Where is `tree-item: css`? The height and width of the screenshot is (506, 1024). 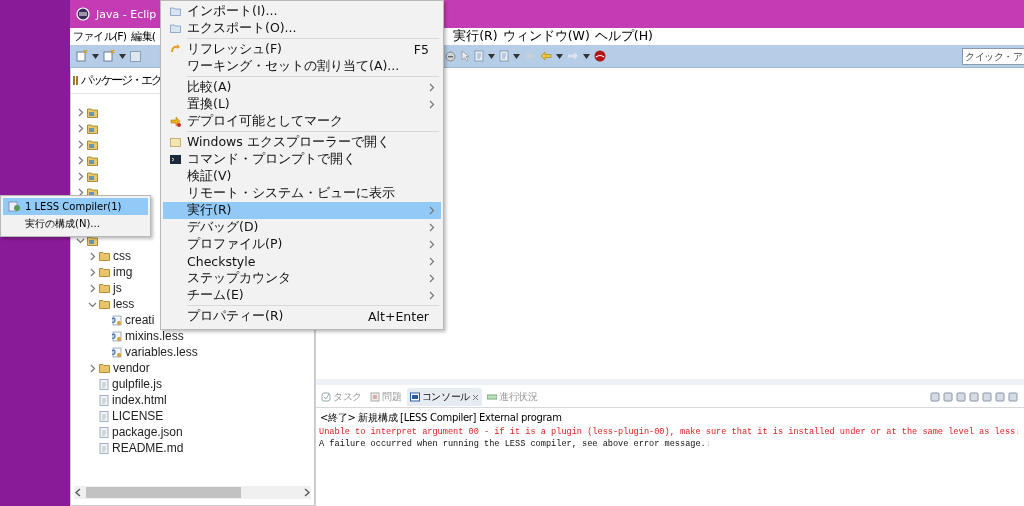 tree-item: css is located at coordinates (103, 256).